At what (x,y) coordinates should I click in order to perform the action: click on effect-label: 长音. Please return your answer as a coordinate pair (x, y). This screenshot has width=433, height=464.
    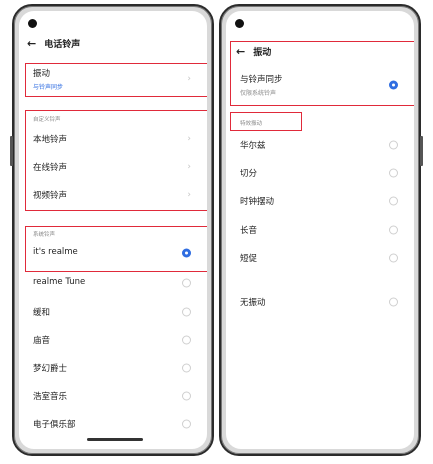
    Looking at the image, I should click on (249, 231).